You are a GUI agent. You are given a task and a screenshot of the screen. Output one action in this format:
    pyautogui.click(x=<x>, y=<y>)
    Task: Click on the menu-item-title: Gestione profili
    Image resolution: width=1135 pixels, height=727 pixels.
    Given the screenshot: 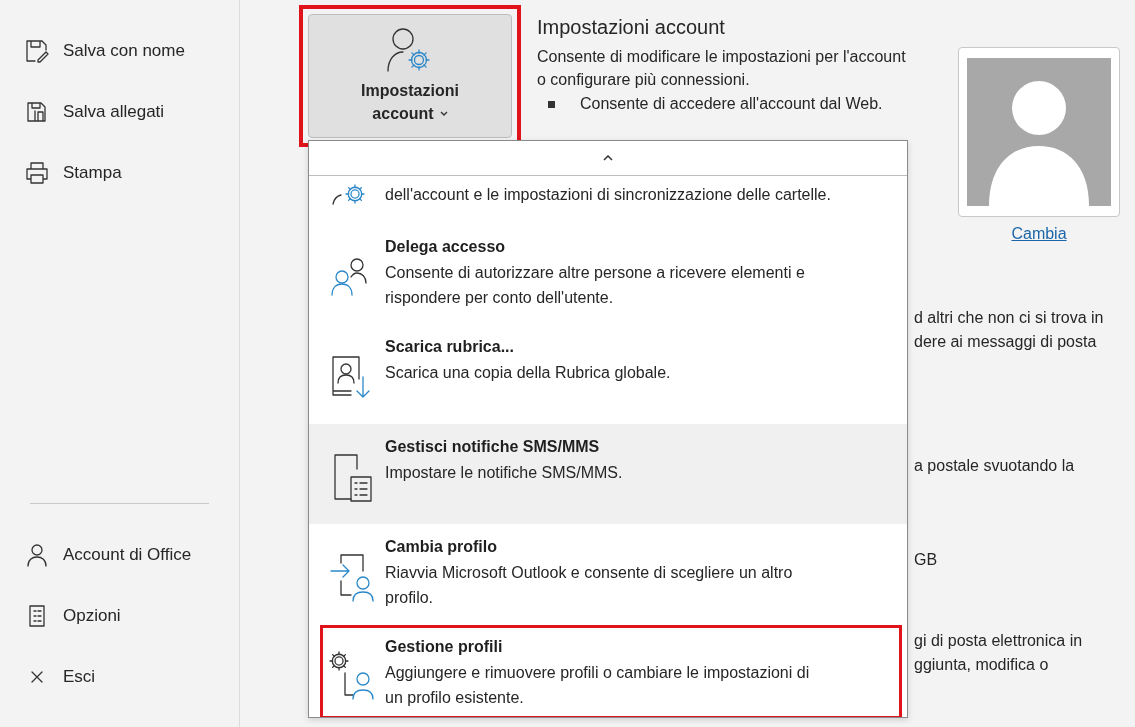 What is the action you would take?
    pyautogui.click(x=444, y=647)
    